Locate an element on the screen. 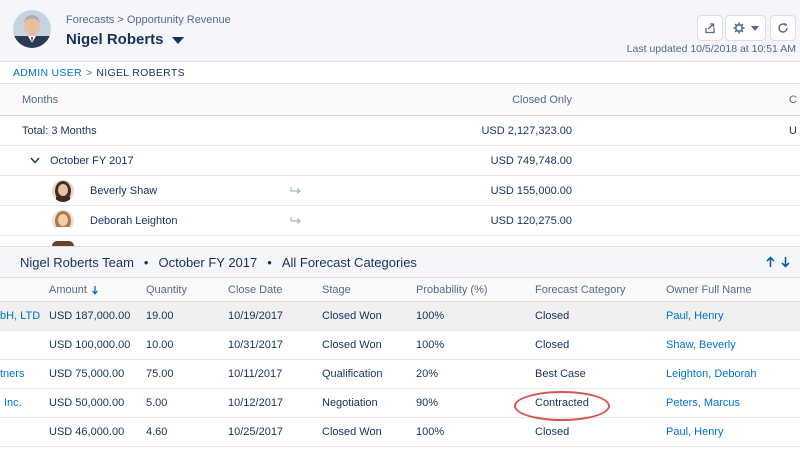  probability-column-header: Probability (%) is located at coordinates (452, 289).